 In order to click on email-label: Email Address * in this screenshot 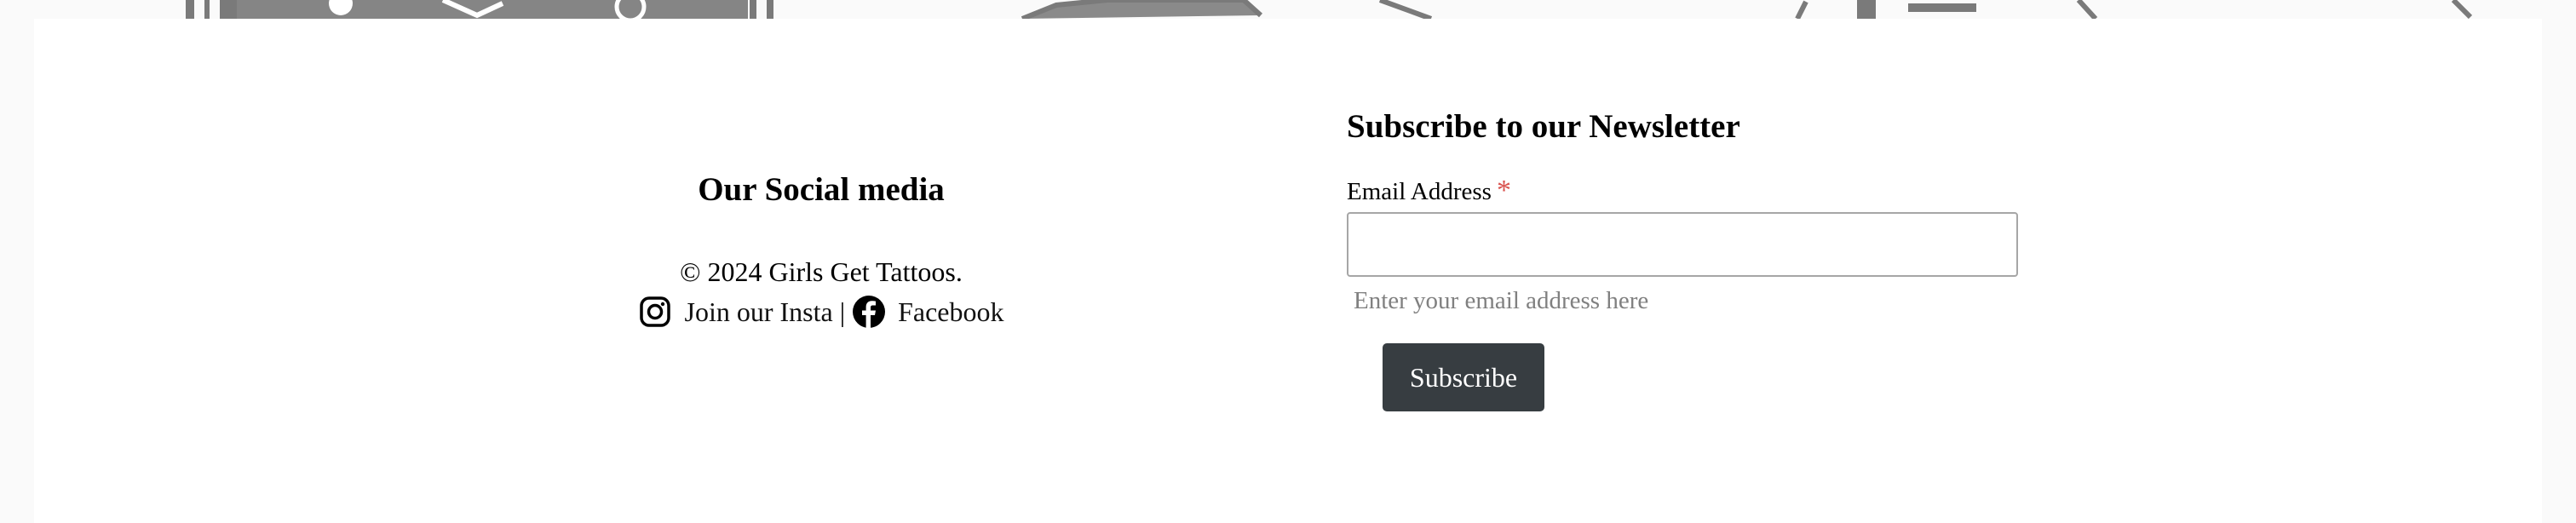, I will do `click(1722, 191)`.